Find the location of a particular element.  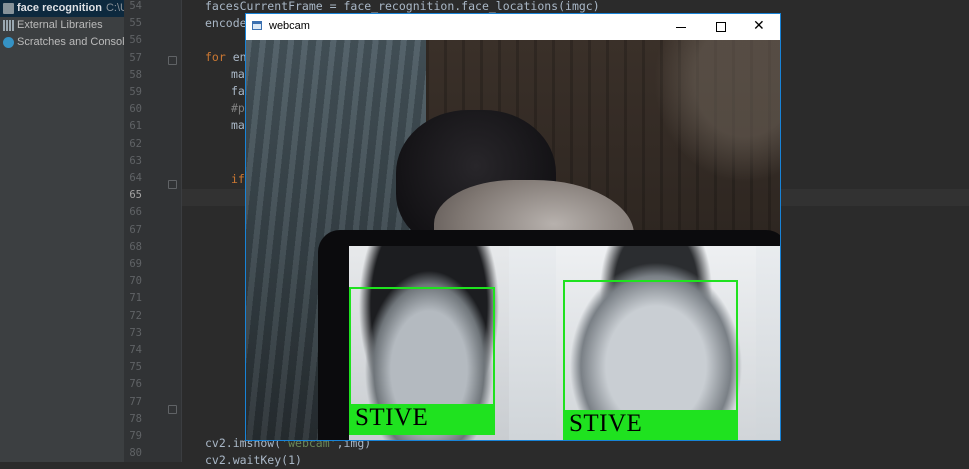

line-number: 76 is located at coordinates (133, 384).